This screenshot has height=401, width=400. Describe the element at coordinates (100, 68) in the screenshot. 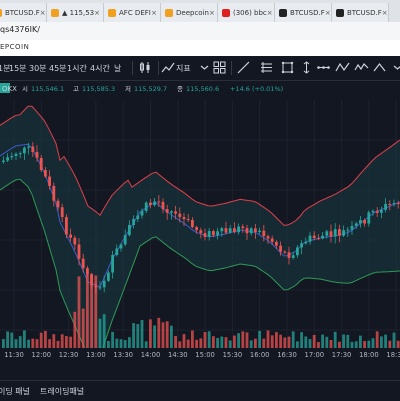

I see `timeframe-4h: 4시간` at that location.